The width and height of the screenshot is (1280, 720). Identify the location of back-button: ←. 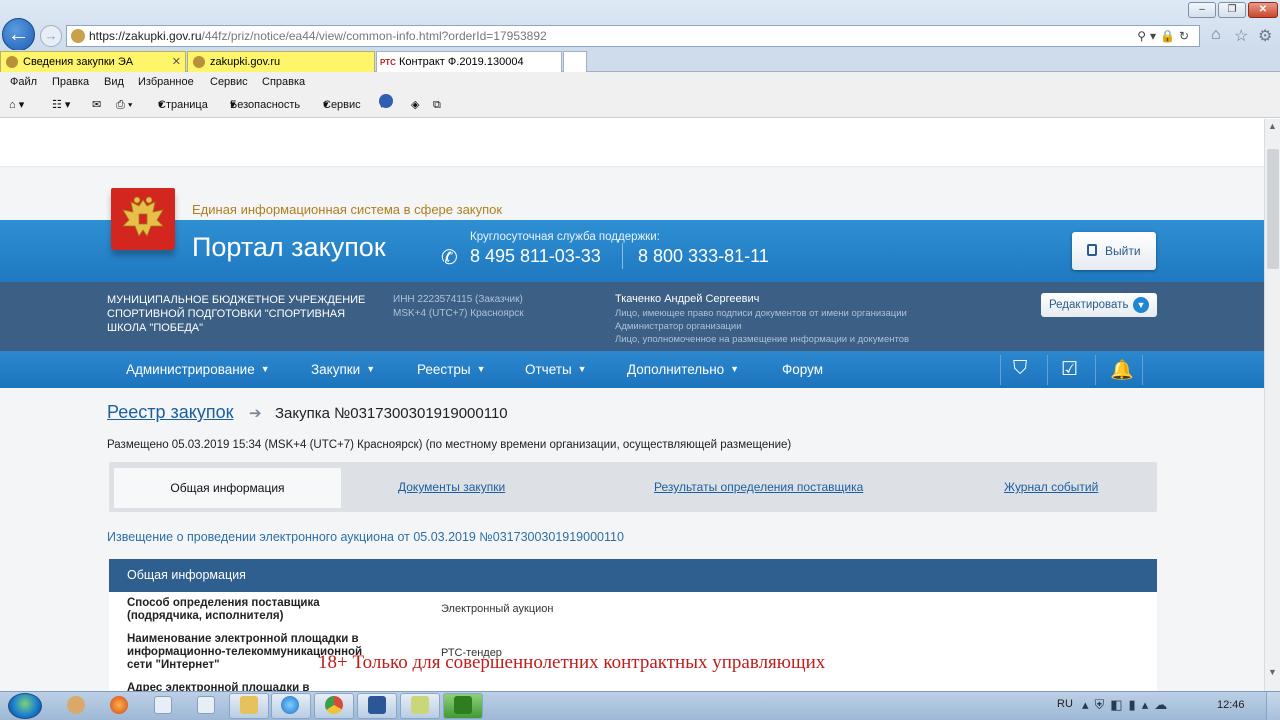
(18, 34).